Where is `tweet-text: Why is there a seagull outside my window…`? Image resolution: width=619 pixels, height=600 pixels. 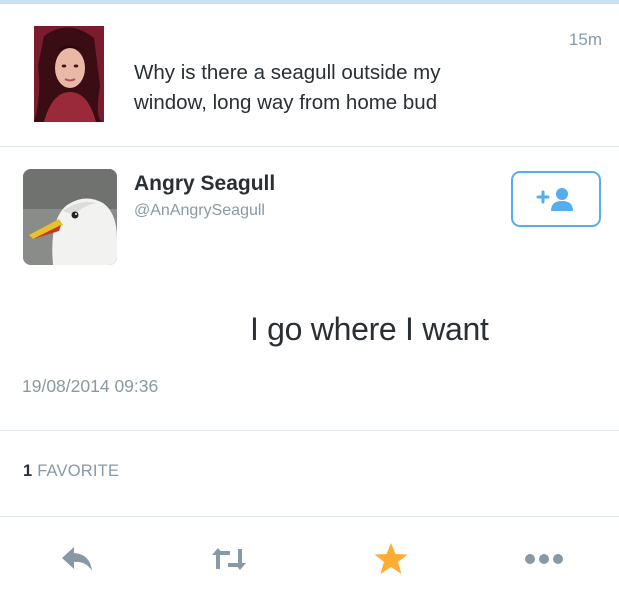
tweet-text: Why is there a seagull outside my window… is located at coordinates (287, 87).